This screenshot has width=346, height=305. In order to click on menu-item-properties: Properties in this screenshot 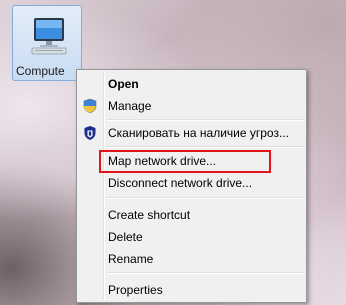, I will do `click(191, 290)`.